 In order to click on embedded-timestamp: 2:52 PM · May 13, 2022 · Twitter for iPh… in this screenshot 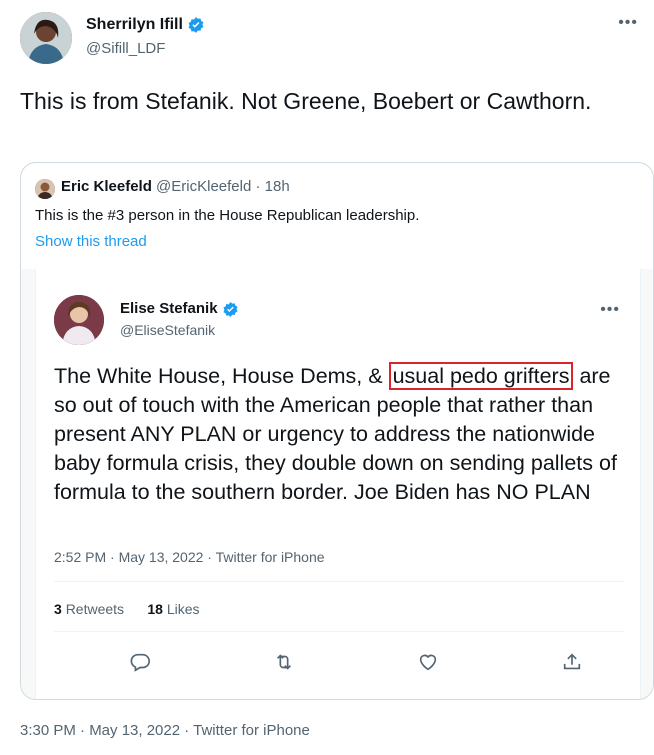, I will do `click(189, 557)`.